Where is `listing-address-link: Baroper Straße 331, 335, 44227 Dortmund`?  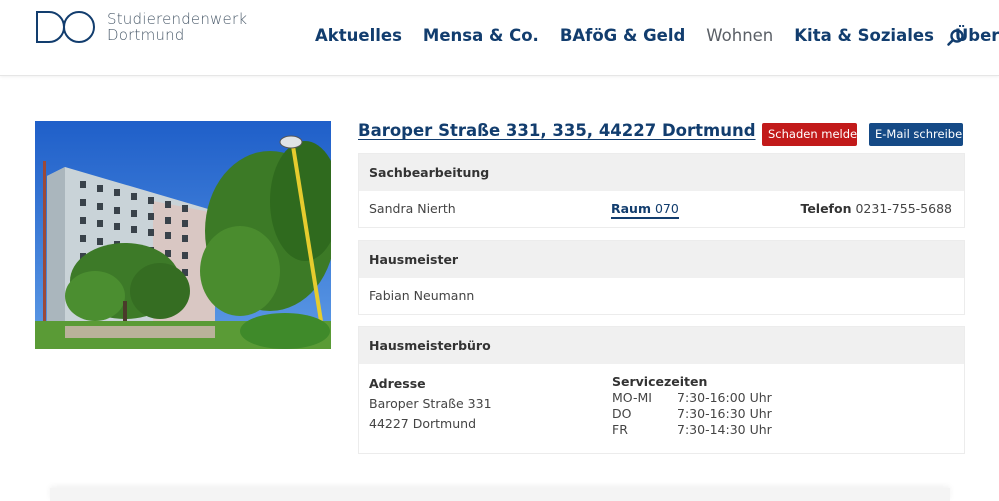
listing-address-link: Baroper Straße 331, 335, 44227 Dortmund is located at coordinates (557, 130).